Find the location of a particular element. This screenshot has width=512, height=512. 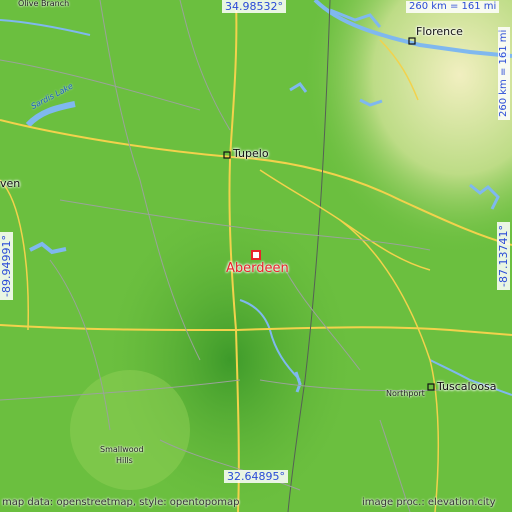

longitude-left-label: -89.94991° is located at coordinates (6, 266).